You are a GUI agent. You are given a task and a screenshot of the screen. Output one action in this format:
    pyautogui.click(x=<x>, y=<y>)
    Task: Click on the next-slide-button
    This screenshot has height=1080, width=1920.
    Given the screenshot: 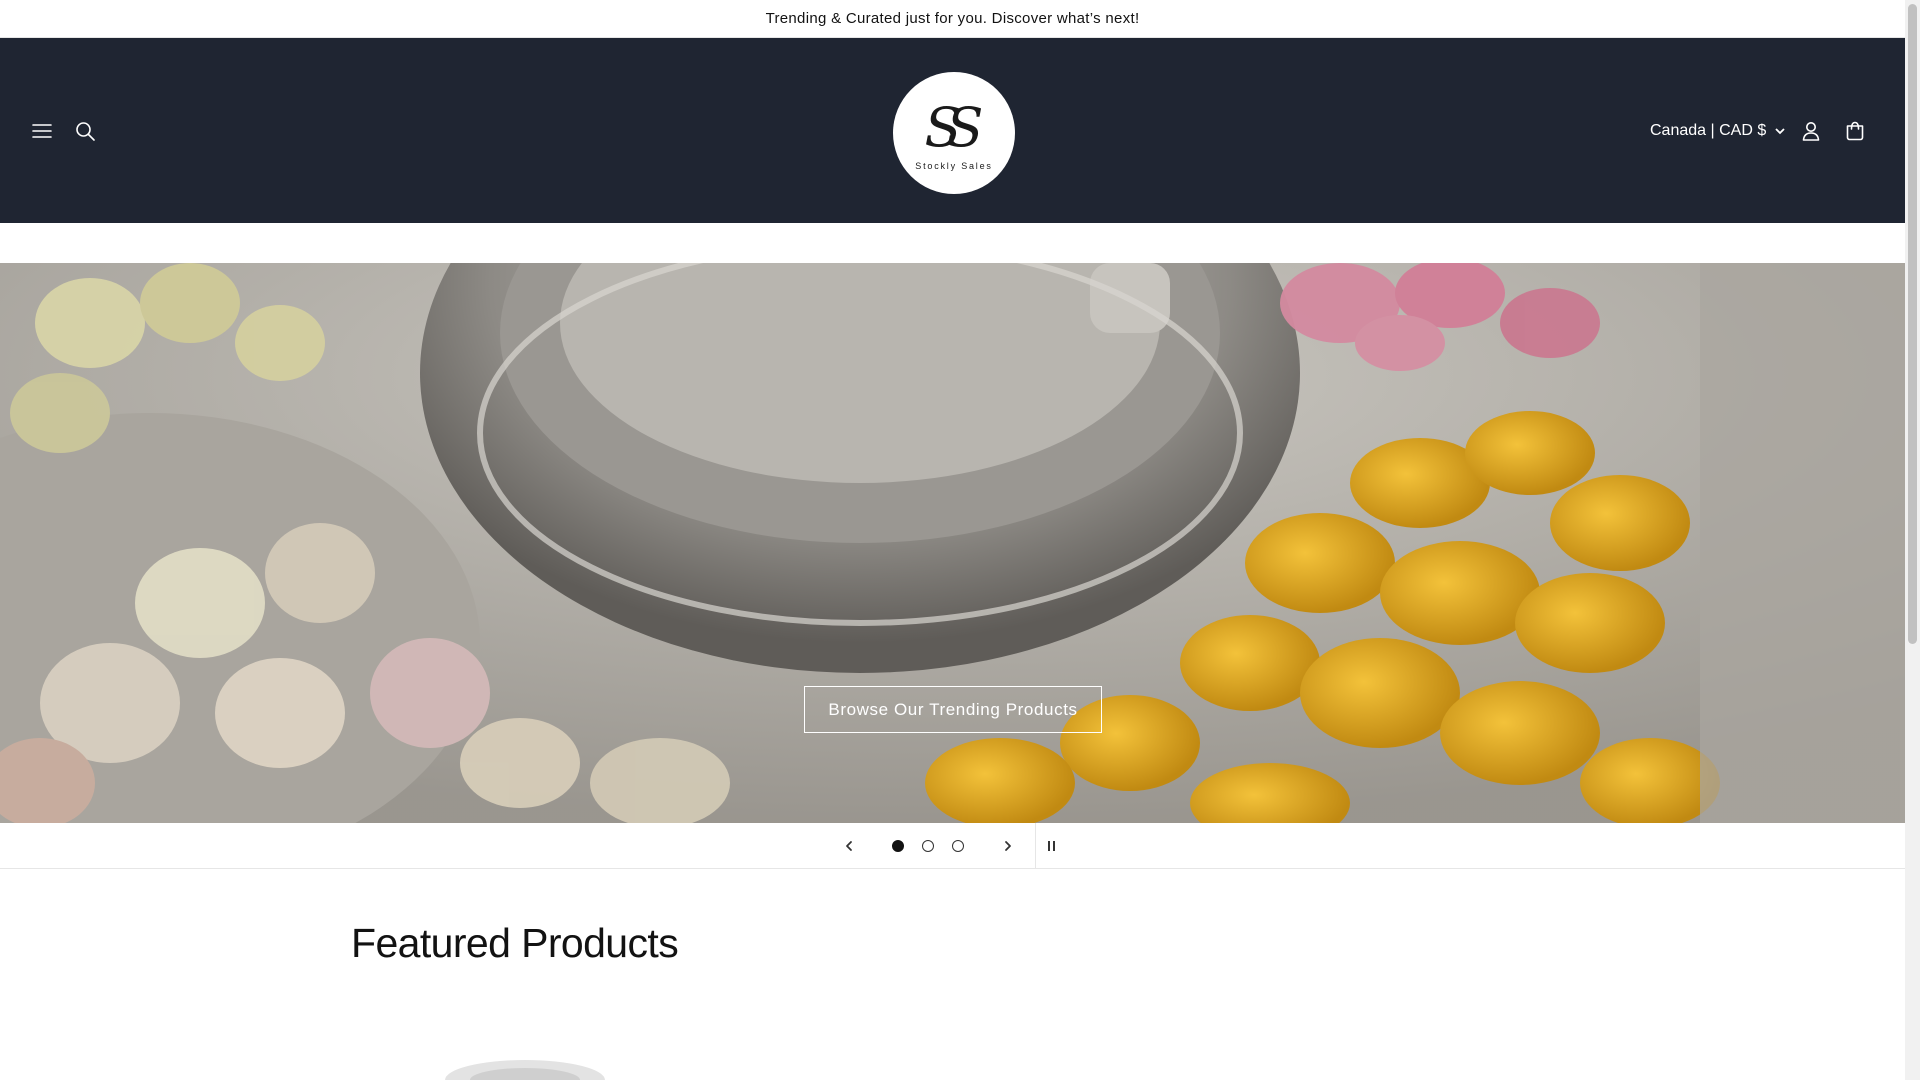 What is the action you would take?
    pyautogui.click(x=1008, y=846)
    